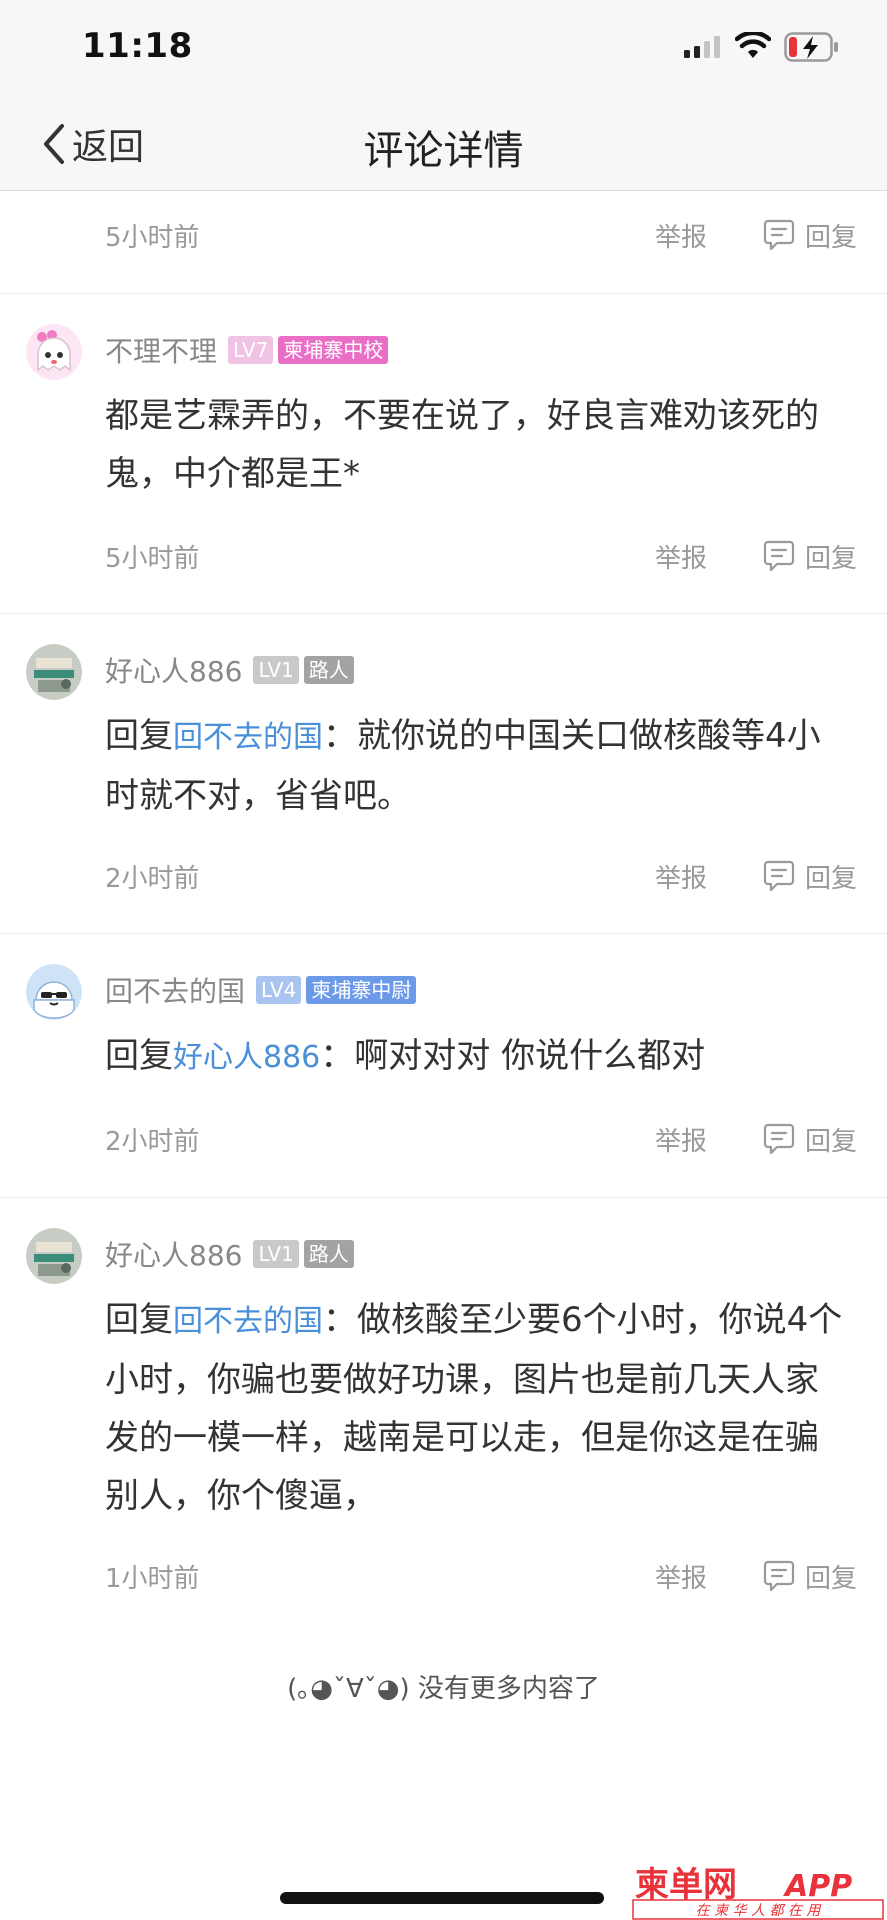  Describe the element at coordinates (462, 445) in the screenshot. I see `comment-content: 都是艺霖弄的，不要在说了，好良言难劝该死的鬼，中介都是王*` at that location.